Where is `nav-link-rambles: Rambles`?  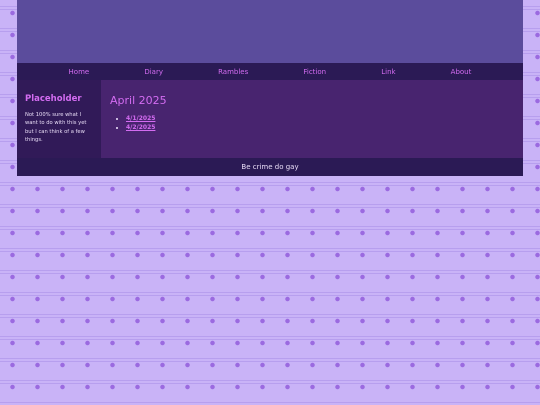
nav-link-rambles: Rambles is located at coordinates (233, 72).